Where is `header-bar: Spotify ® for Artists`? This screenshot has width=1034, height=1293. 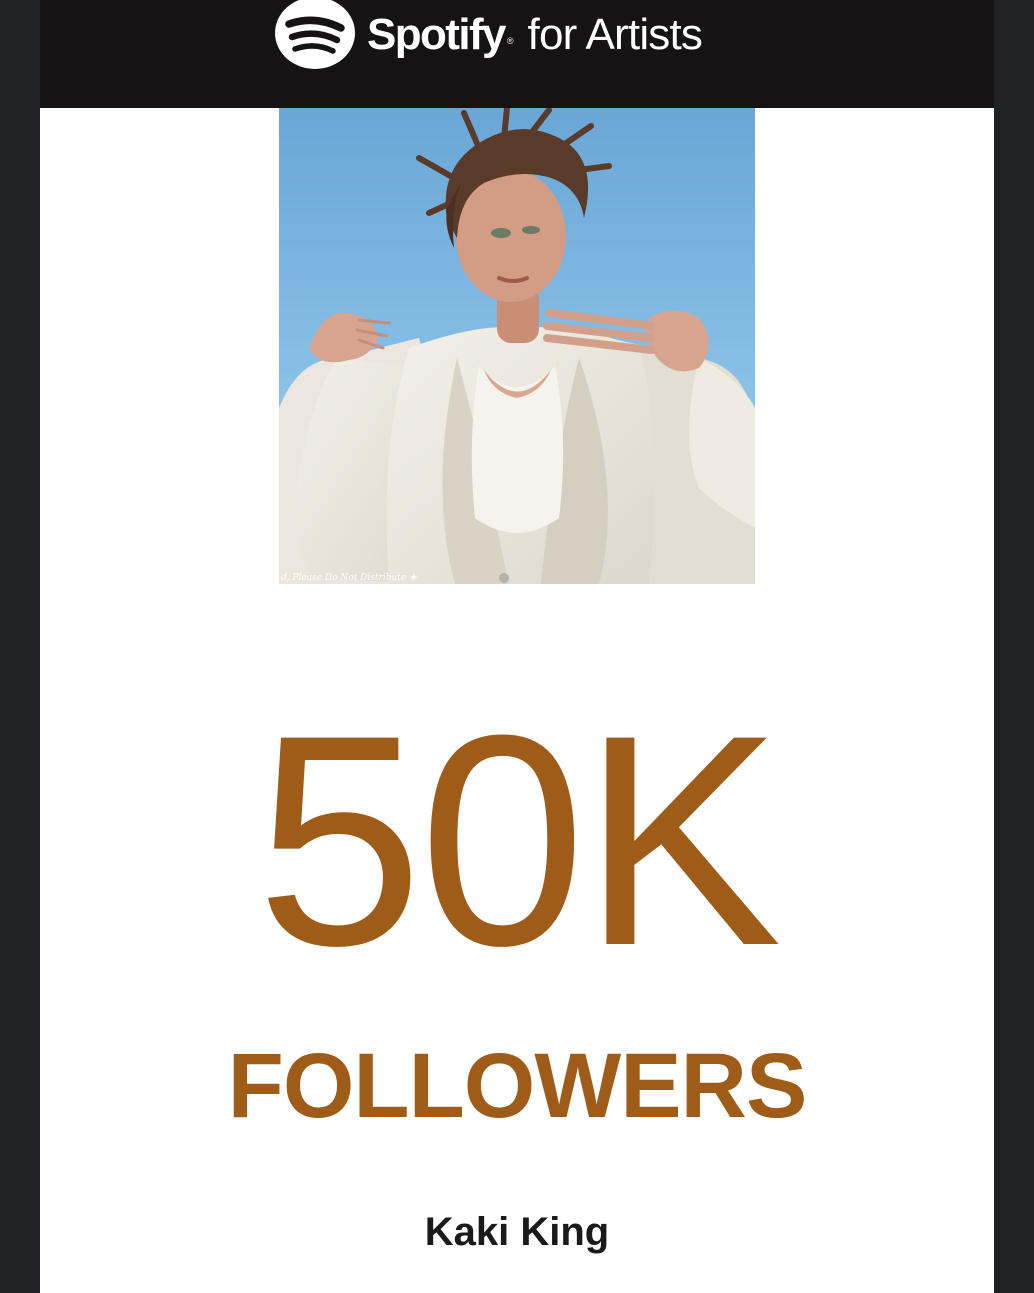
header-bar: Spotify ® for Artists is located at coordinates (517, 54).